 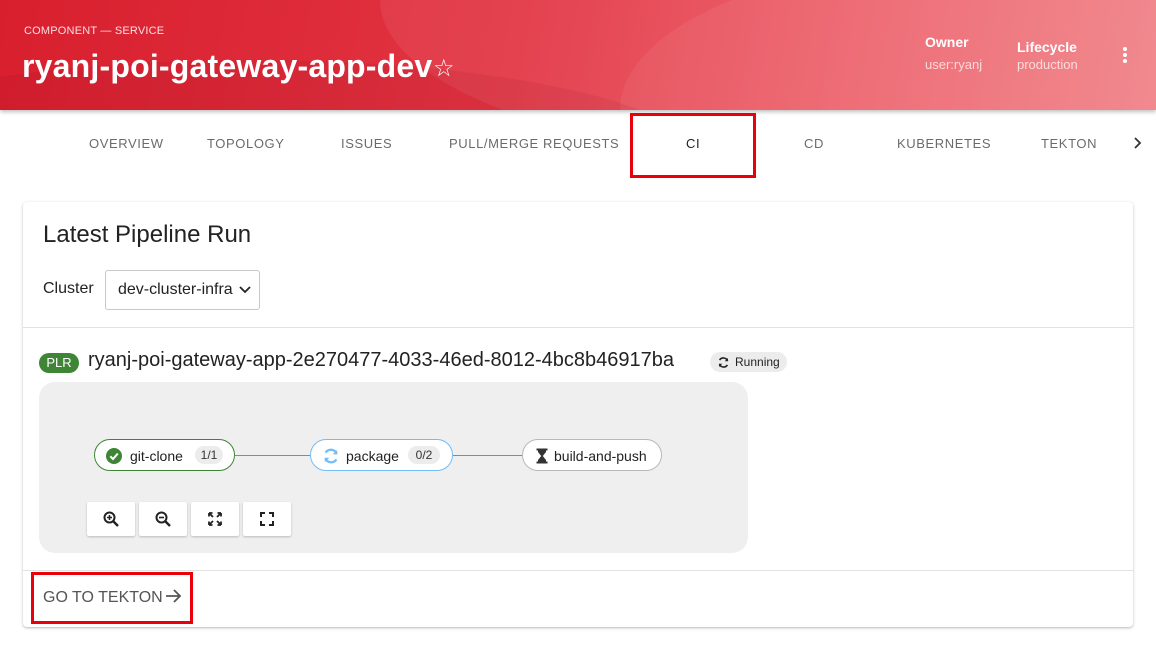 I want to click on task-count: 0/2, so click(x=424, y=455).